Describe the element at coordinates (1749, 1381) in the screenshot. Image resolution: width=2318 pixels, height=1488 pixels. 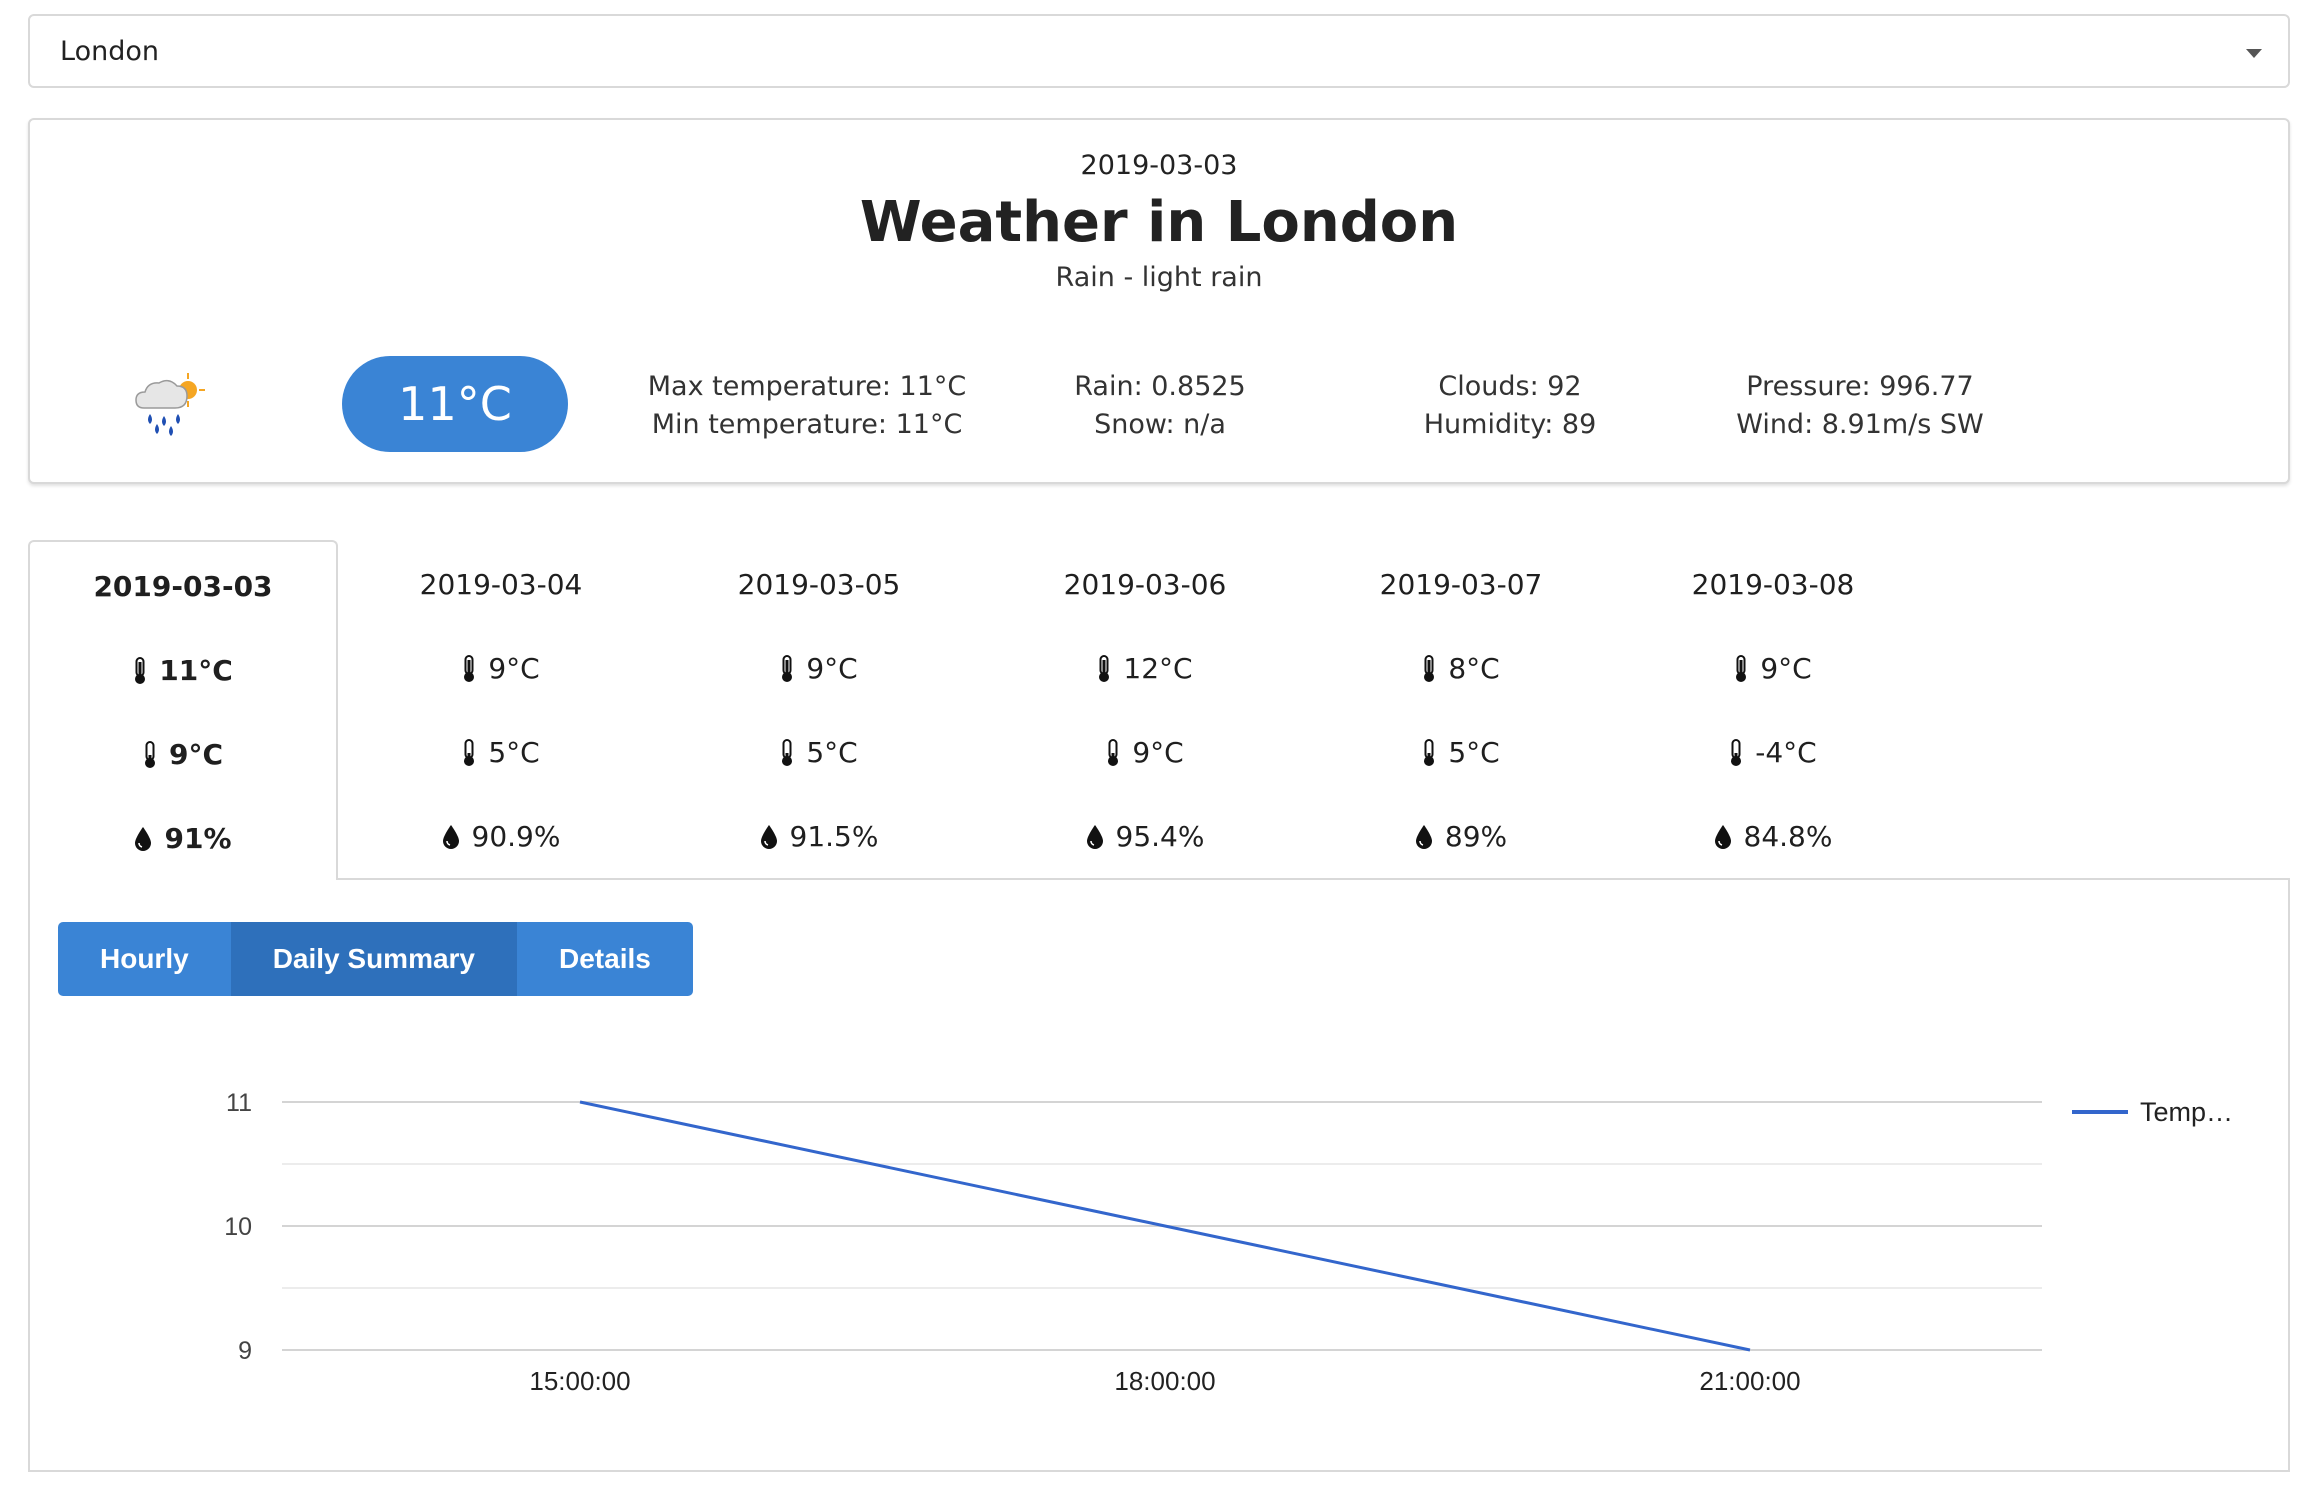
I see `x-tick-label: 21:00:00` at that location.